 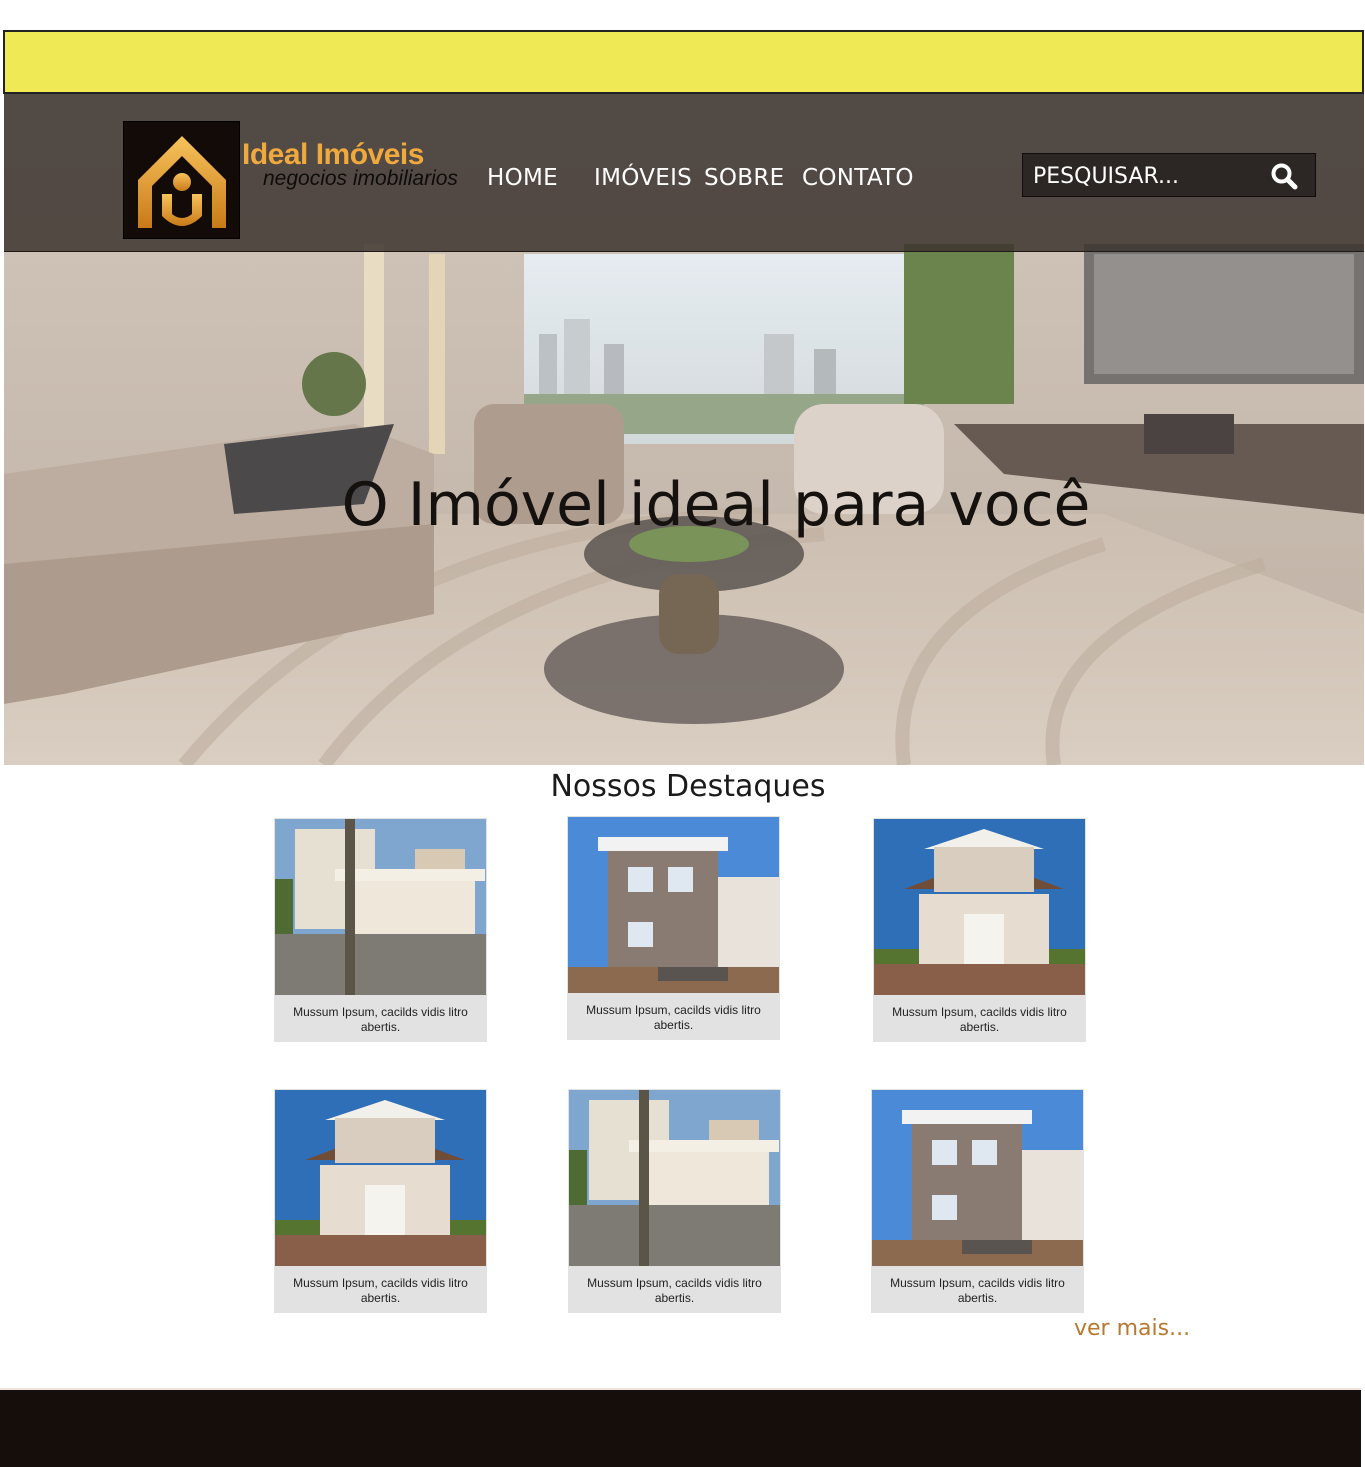 I want to click on house-logo-icon, so click(x=182, y=182).